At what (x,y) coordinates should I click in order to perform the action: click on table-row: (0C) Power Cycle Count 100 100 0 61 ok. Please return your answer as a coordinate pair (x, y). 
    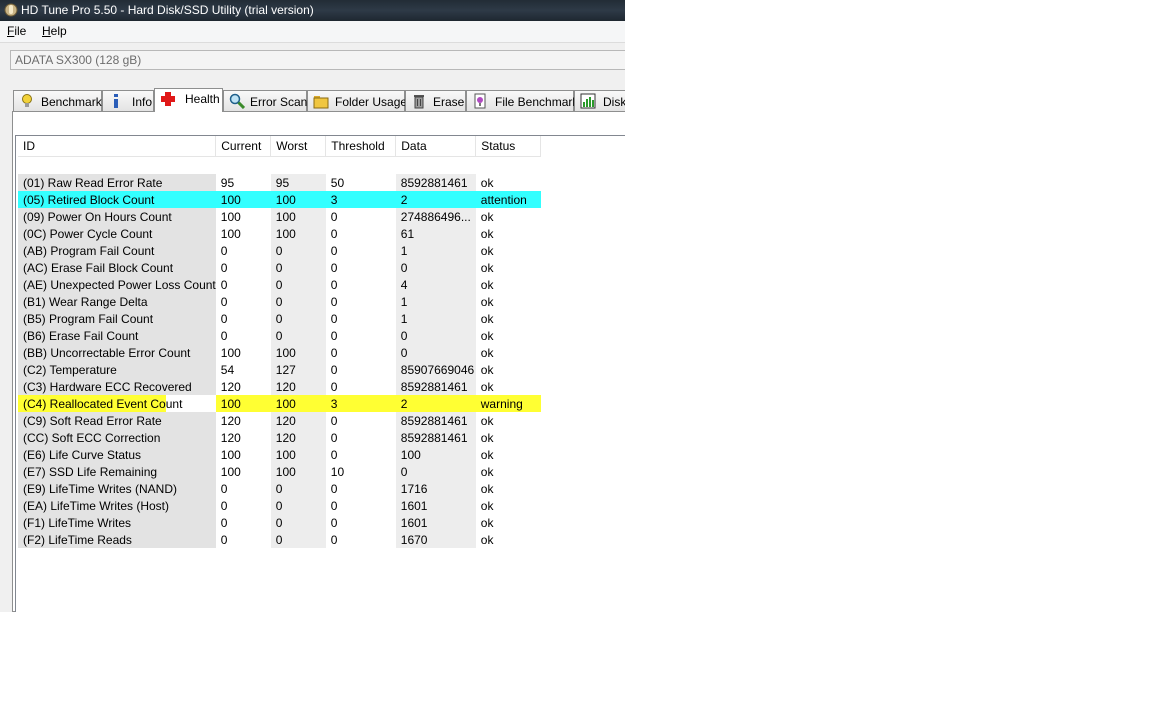
    Looking at the image, I should click on (279, 233).